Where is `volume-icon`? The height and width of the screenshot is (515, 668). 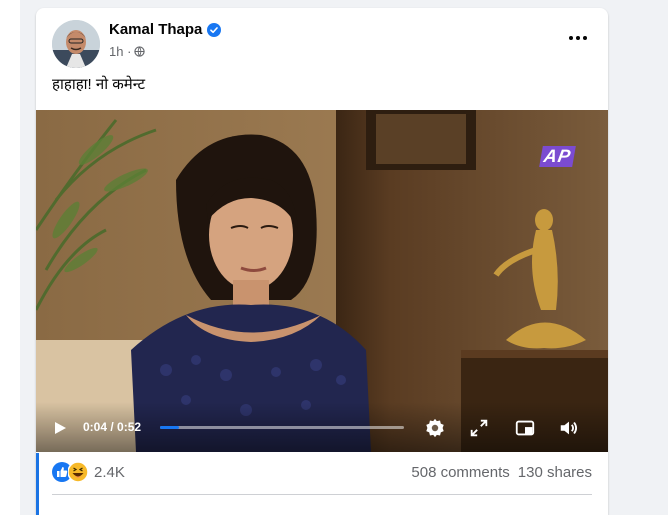
volume-icon is located at coordinates (569, 428).